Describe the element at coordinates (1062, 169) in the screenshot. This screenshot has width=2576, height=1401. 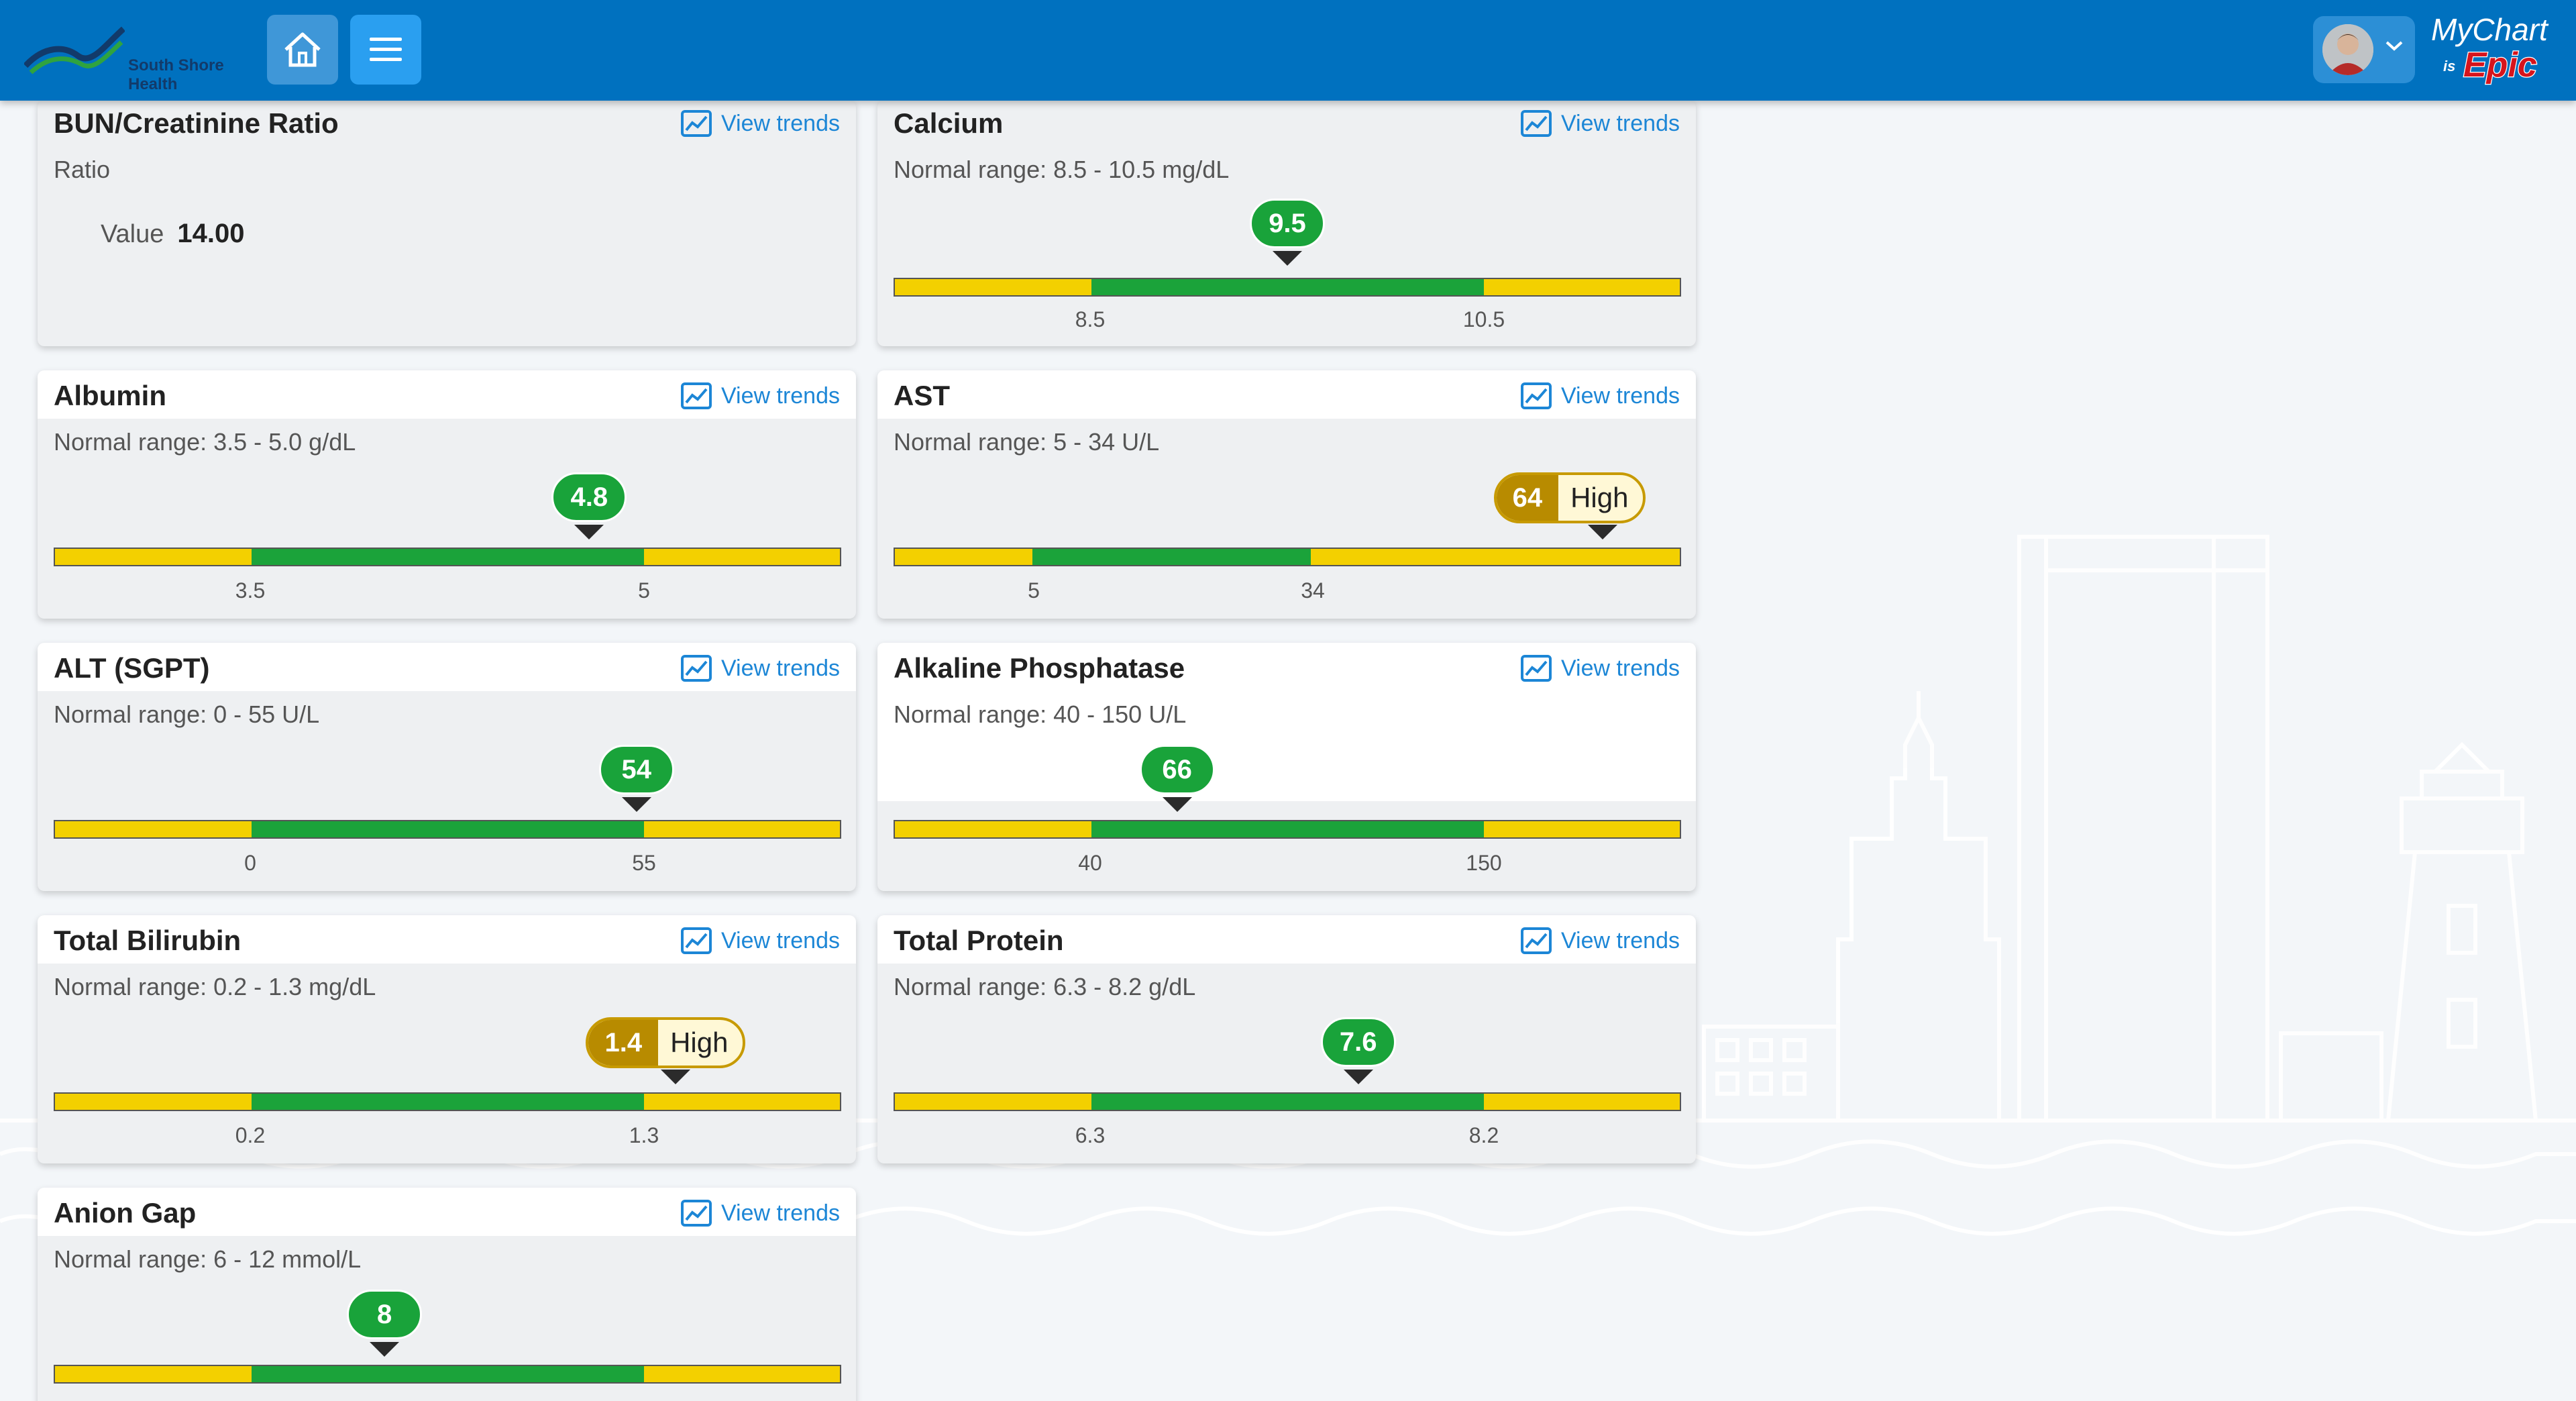
I see `normal-range-text: Normal range: 8.5 - 10.5 mg/dL` at that location.